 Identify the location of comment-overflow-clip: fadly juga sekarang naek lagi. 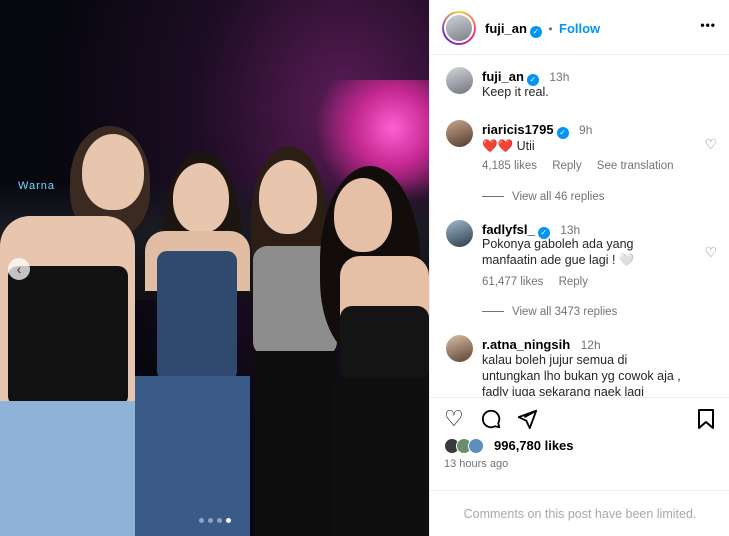
(597, 390).